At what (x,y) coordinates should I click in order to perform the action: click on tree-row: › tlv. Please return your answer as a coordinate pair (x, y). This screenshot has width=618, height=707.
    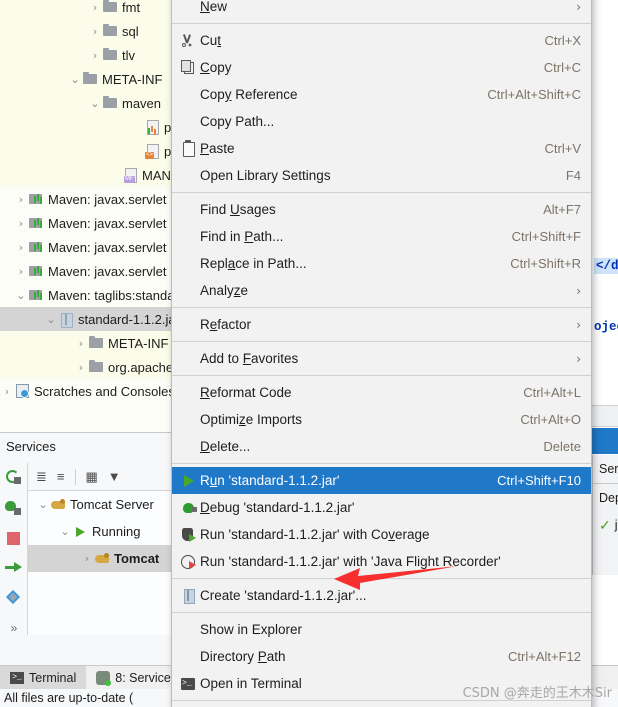
    Looking at the image, I should click on (87, 55).